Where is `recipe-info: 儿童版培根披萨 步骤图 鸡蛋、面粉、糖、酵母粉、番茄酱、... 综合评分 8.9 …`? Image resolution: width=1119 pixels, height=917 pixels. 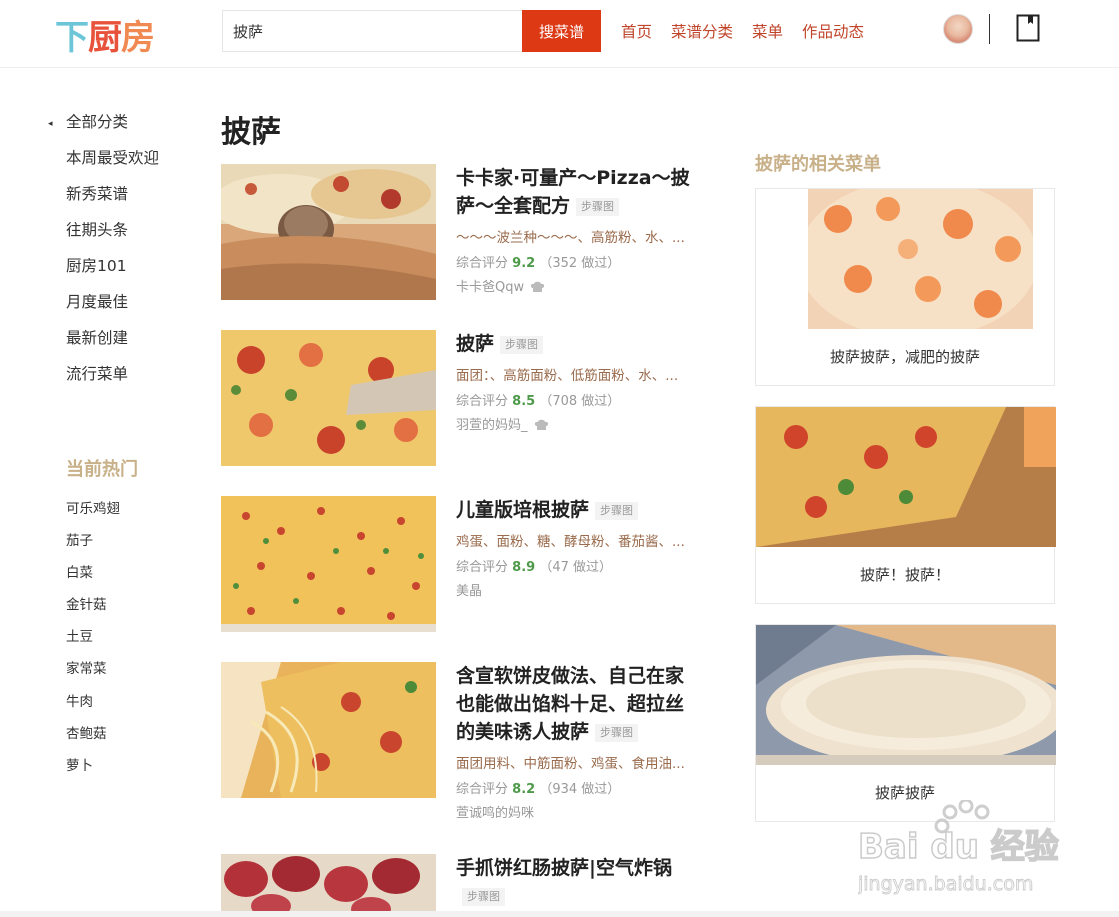
recipe-info: 儿童版培根披萨 步骤图 鸡蛋、面粉、糖、酵母粉、番茄酱、... 综合评分 8.9 … is located at coordinates (578, 547).